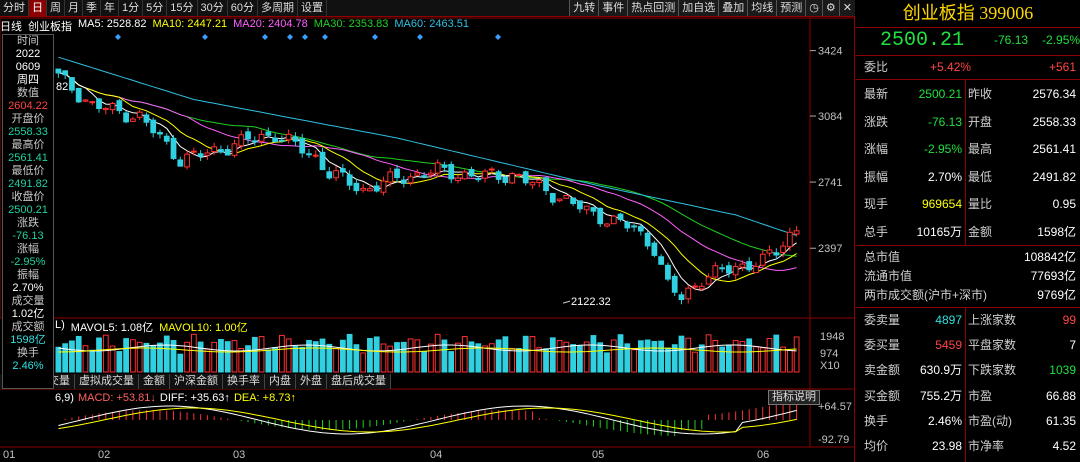  Describe the element at coordinates (244, 381) in the screenshot. I see `vol-tab-4: 换手率` at that location.